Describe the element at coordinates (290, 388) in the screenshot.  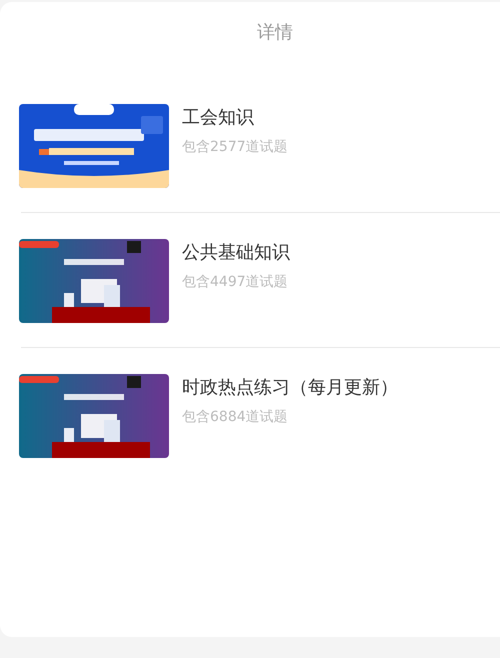
I see `course-title: 时政热点练习（每月更新）` at that location.